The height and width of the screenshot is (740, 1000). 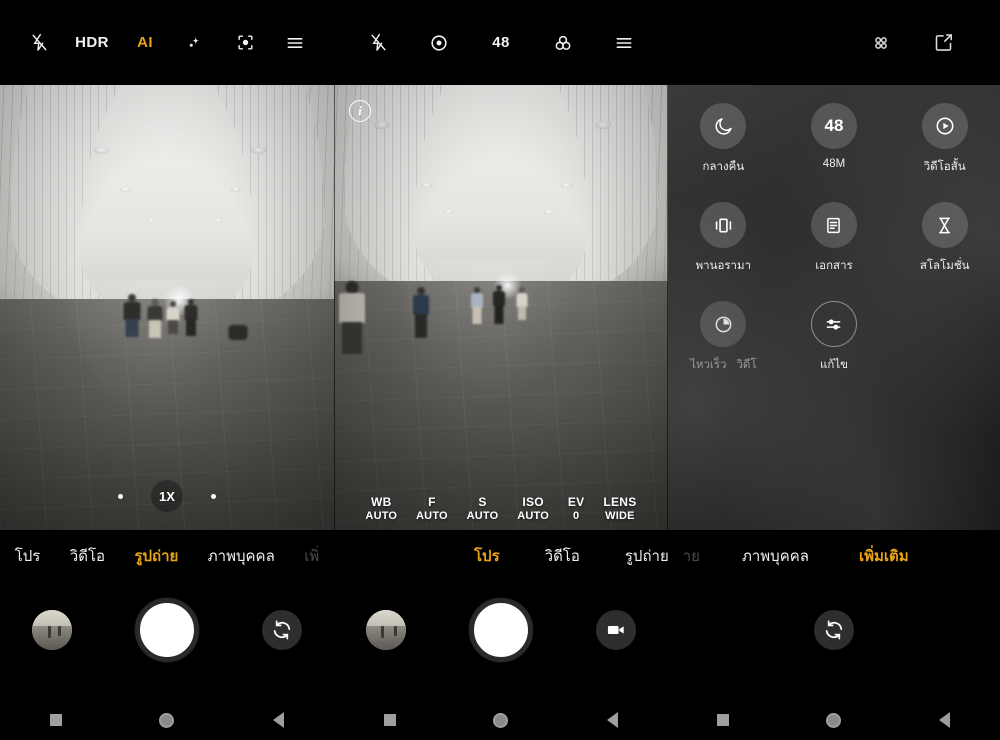 I want to click on mode-48m: 48 48M, so click(x=834, y=152).